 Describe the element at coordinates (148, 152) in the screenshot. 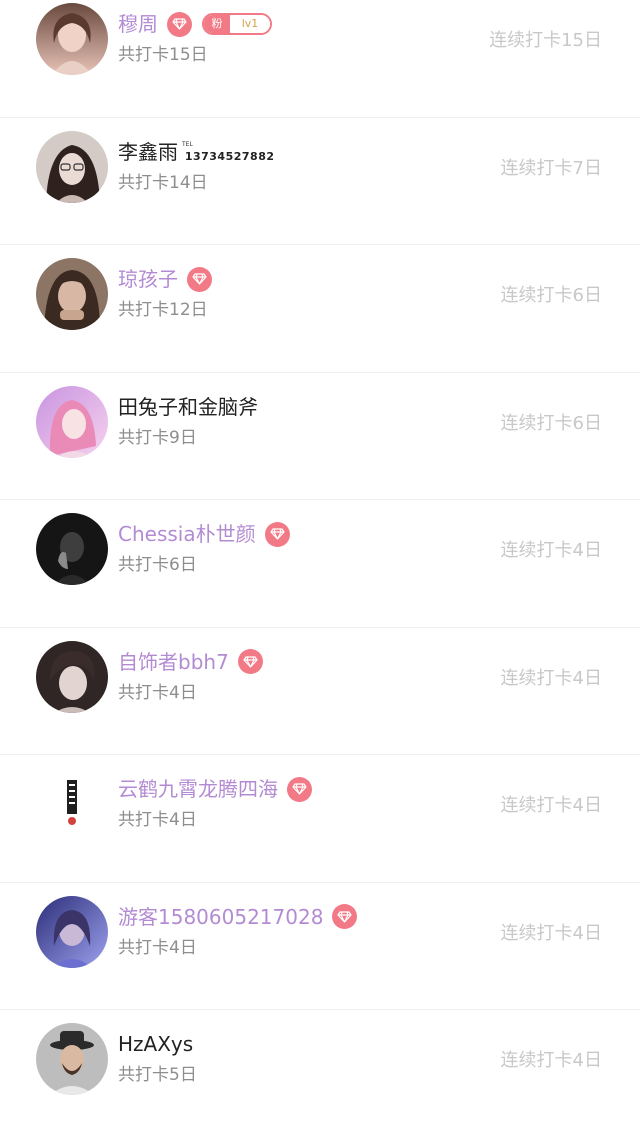

I see `user-name: 李鑫雨` at that location.